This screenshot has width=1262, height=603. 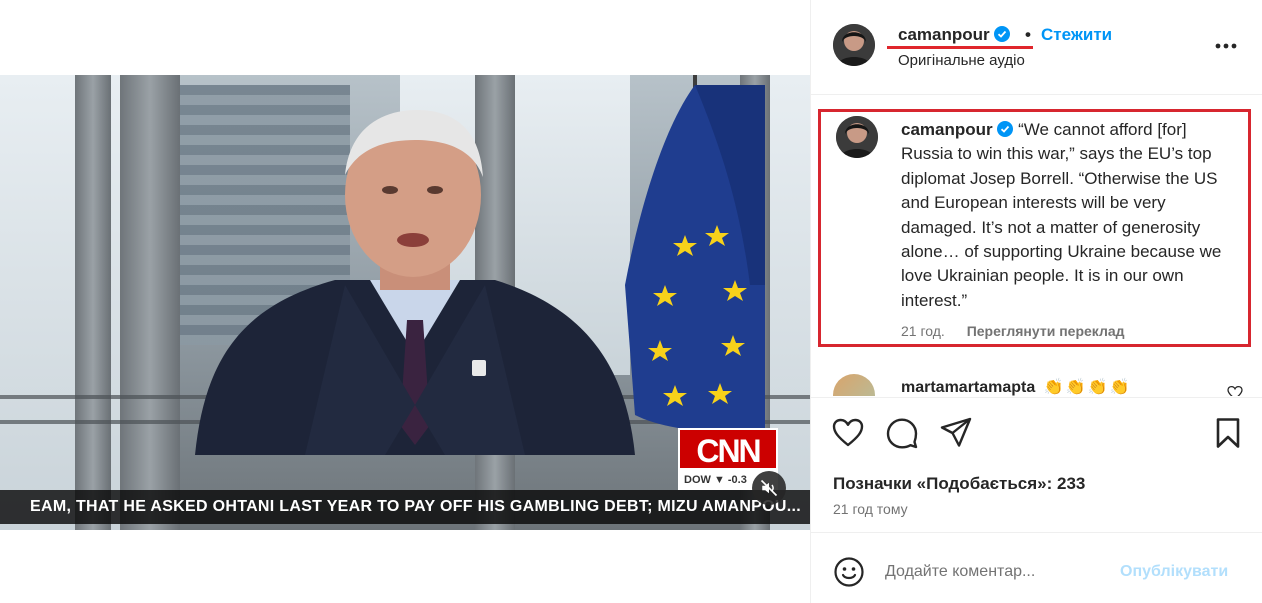 I want to click on comment-item: martamartamapta 👏👏👏👏, so click(x=1036, y=382).